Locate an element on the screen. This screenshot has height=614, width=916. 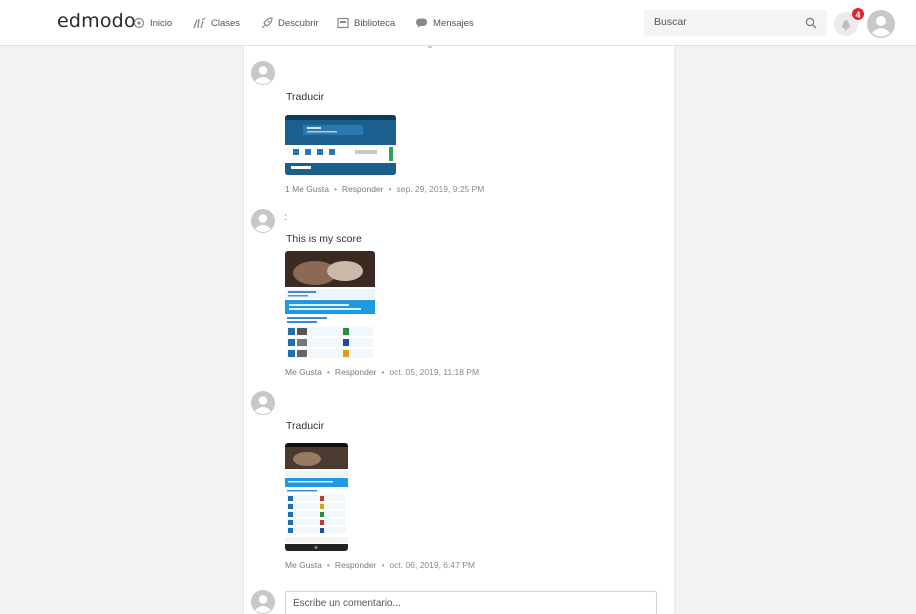
like-link: 1 Me Gusta is located at coordinates (307, 189).